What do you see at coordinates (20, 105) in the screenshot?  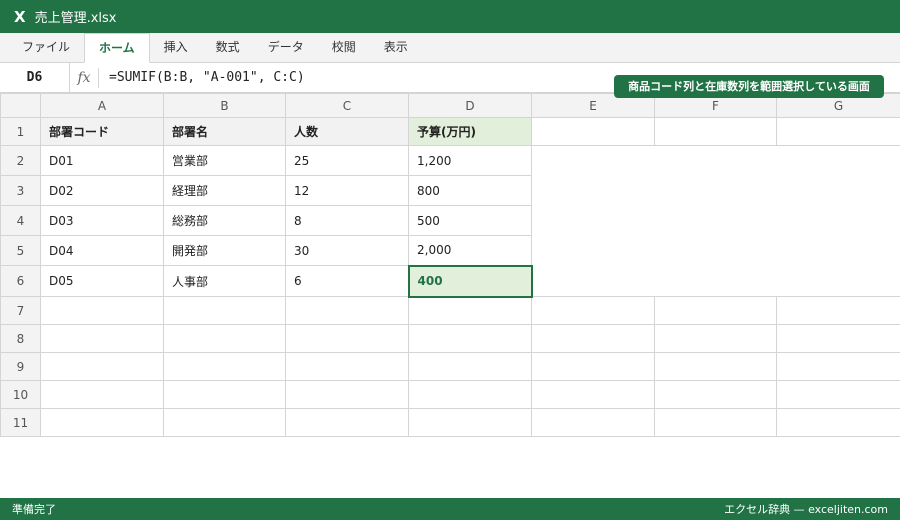 I see `select-all-corner` at bounding box center [20, 105].